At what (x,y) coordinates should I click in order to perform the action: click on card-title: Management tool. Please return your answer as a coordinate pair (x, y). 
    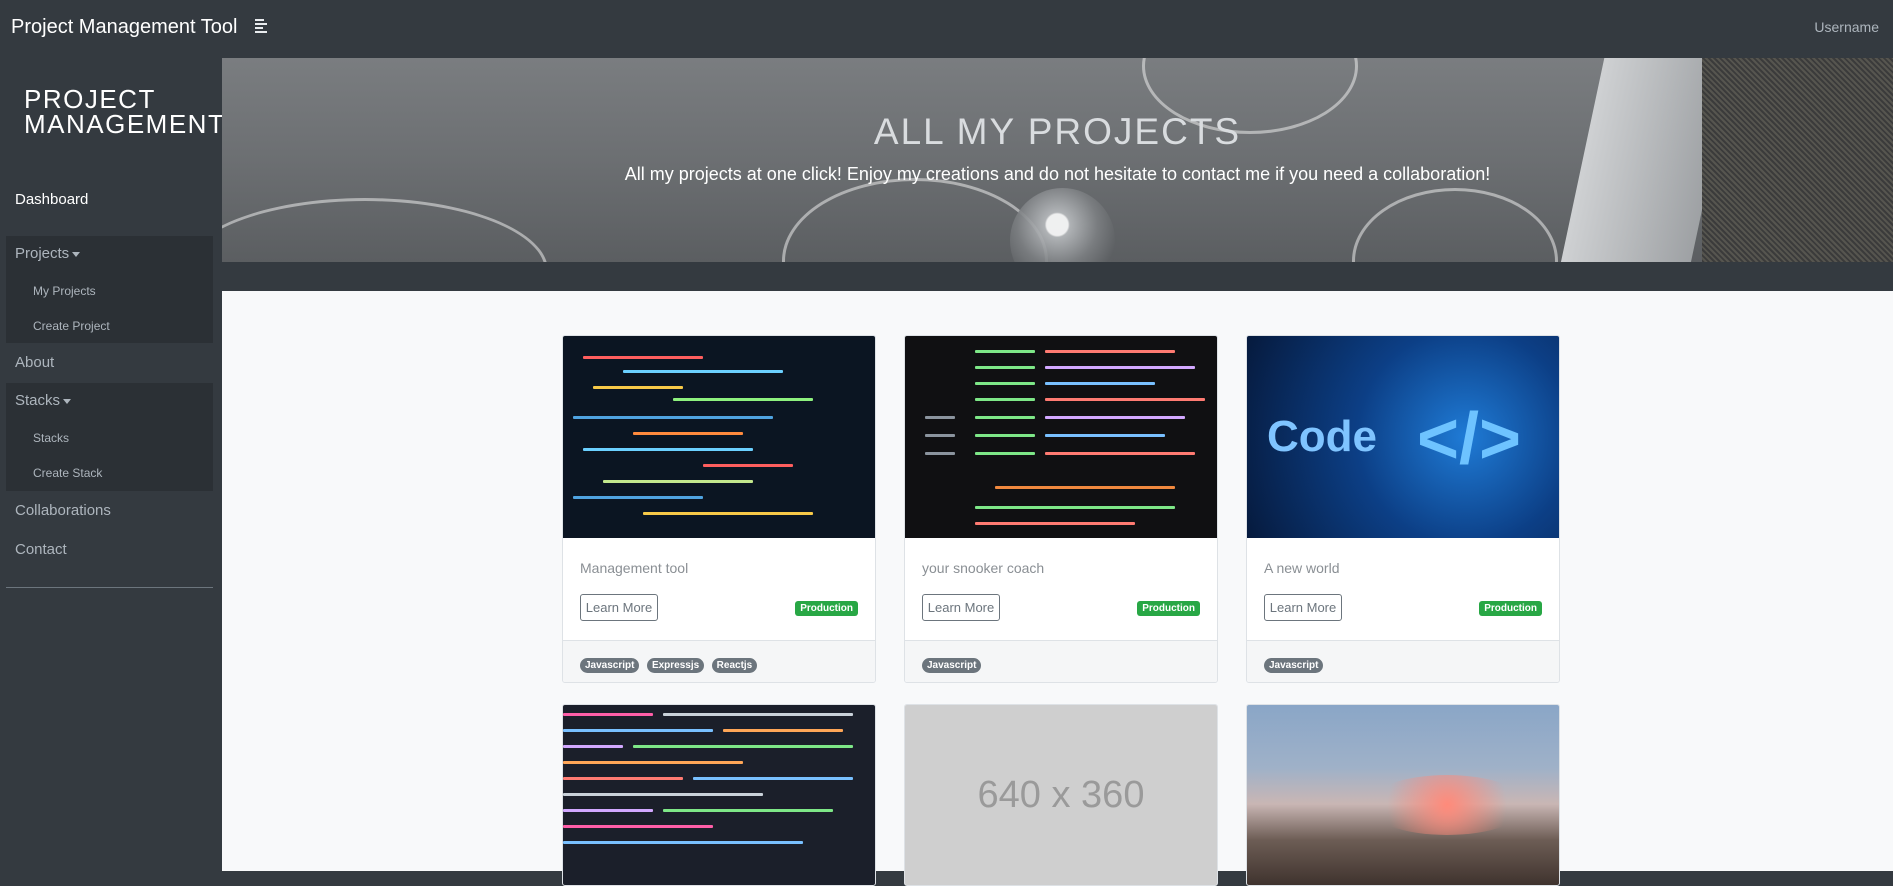
    Looking at the image, I should click on (634, 568).